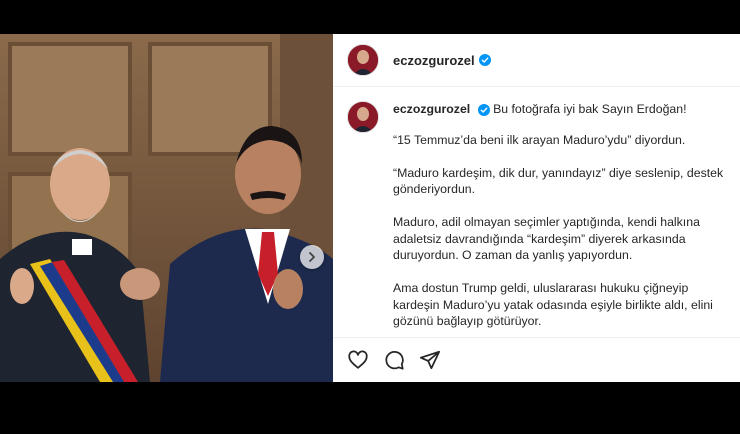  I want to click on avatar, so click(363, 60).